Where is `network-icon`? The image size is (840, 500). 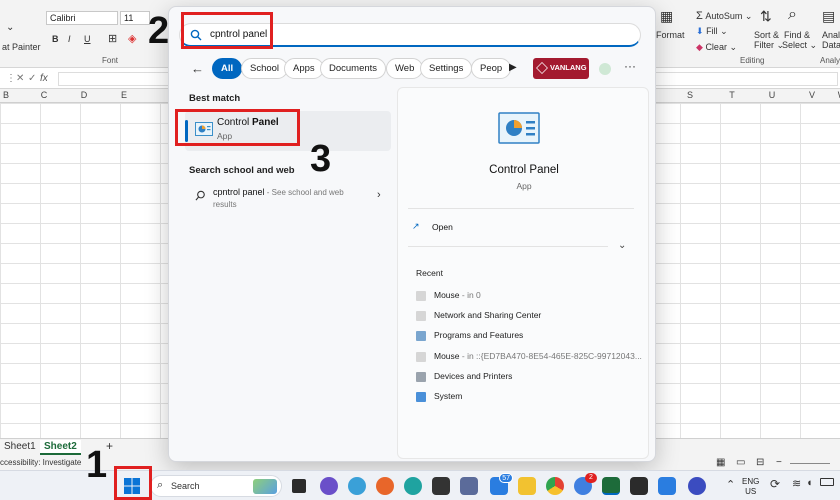
network-icon is located at coordinates (421, 315).